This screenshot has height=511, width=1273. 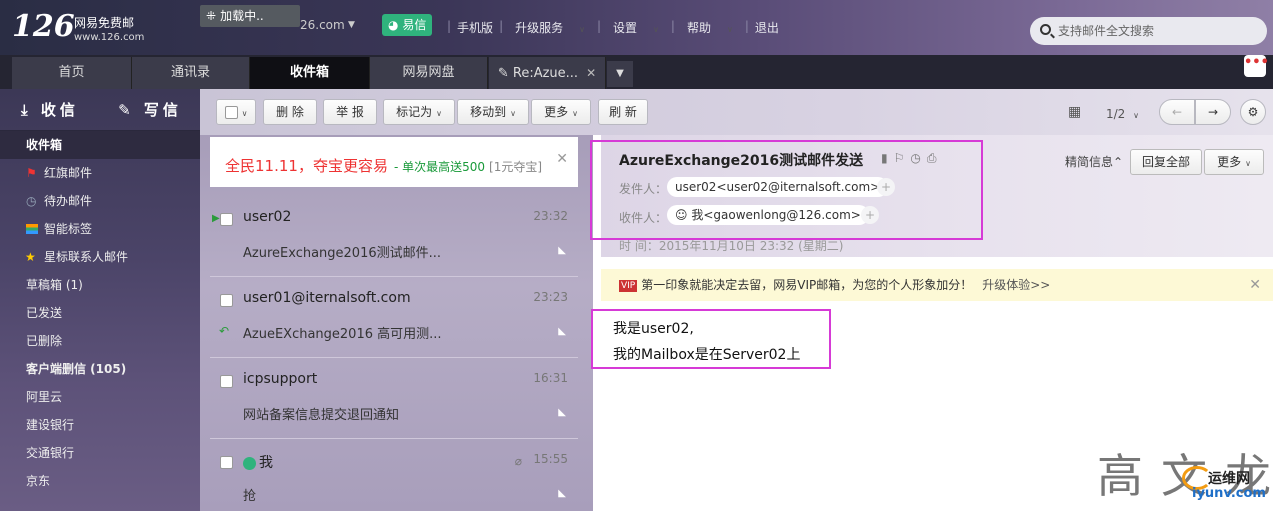 I want to click on tab-contacts: 通讯录, so click(x=191, y=73).